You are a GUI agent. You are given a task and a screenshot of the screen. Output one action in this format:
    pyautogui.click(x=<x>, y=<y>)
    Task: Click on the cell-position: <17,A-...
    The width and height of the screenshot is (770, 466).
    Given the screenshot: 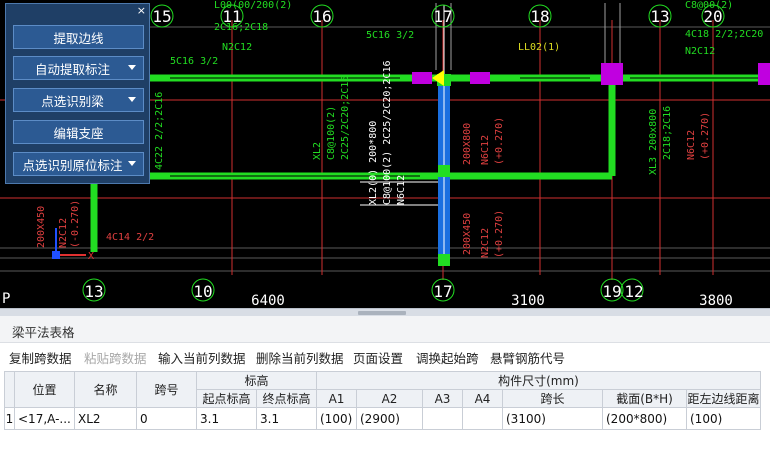 What is the action you would take?
    pyautogui.click(x=44, y=418)
    